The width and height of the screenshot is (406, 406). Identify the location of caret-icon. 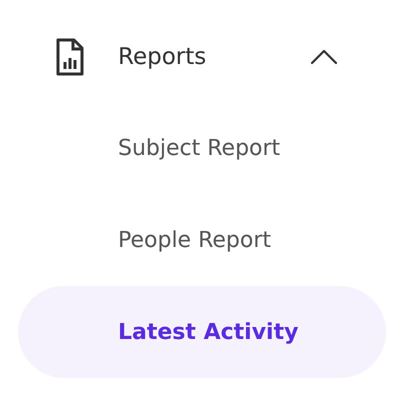
(324, 57).